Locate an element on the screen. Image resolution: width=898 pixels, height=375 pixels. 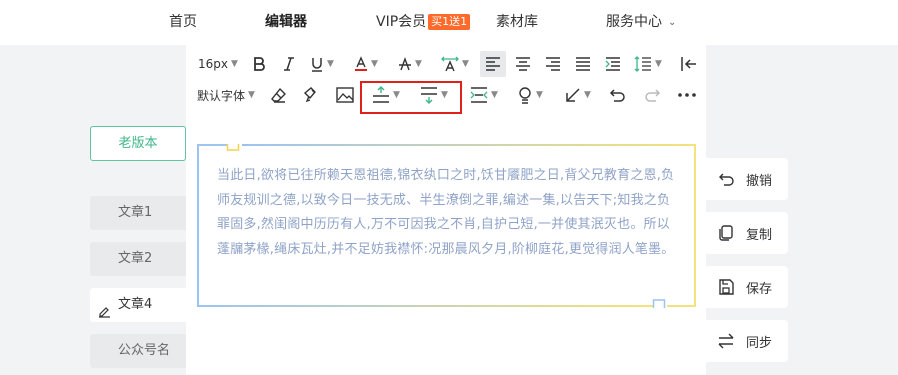
save-label: 保存 is located at coordinates (759, 289).